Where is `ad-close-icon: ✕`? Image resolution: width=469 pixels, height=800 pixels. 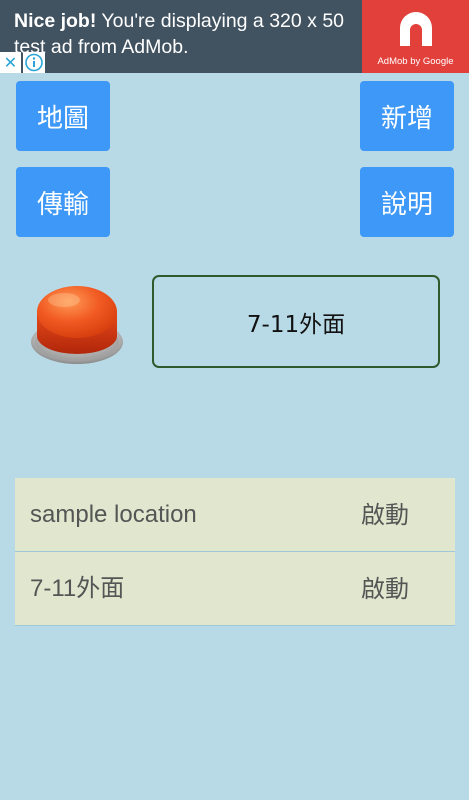 ad-close-icon: ✕ is located at coordinates (10, 62).